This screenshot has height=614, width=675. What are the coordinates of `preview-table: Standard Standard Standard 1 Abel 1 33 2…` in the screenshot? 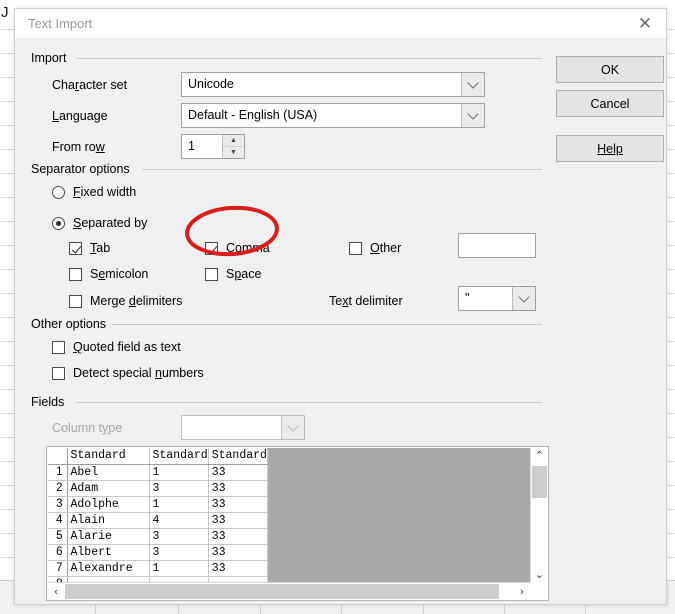 It's located at (158, 515).